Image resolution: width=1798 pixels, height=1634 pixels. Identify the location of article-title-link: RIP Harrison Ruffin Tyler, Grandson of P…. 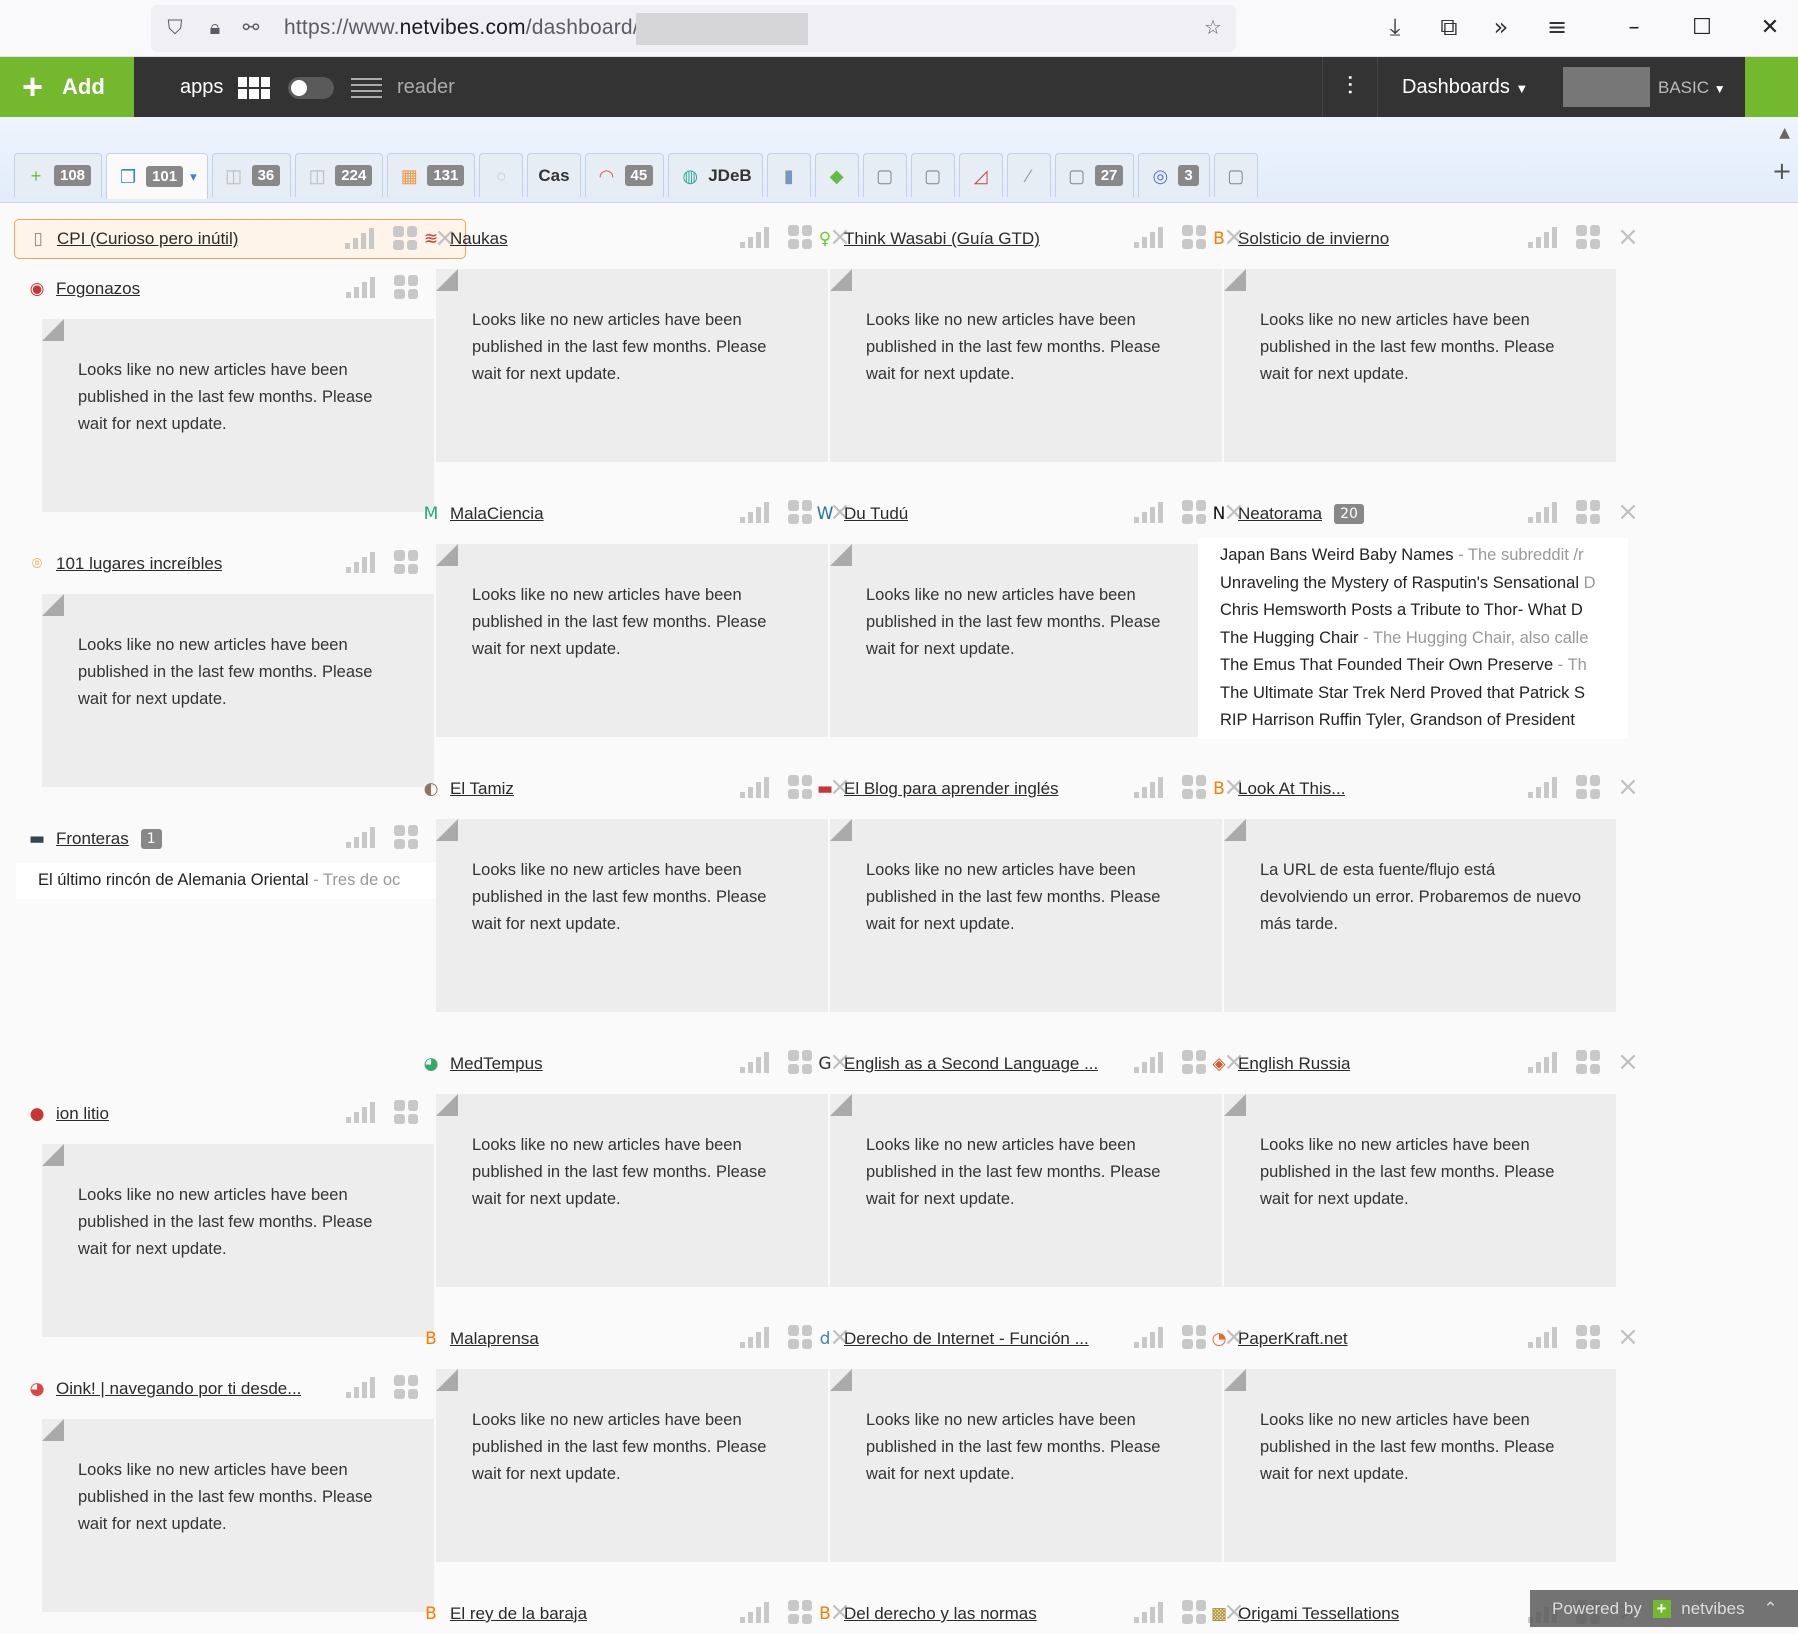
(1397, 720).